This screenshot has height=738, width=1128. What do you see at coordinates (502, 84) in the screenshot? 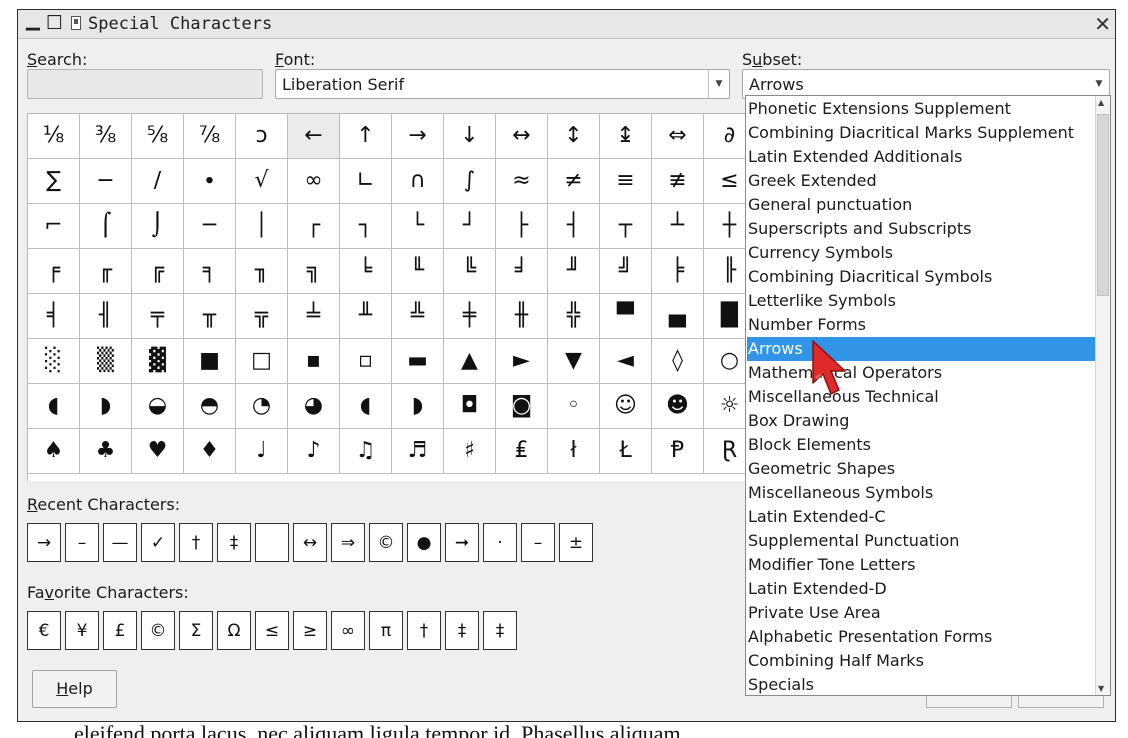
I see `font-combobox: Liberation Serif ▼` at bounding box center [502, 84].